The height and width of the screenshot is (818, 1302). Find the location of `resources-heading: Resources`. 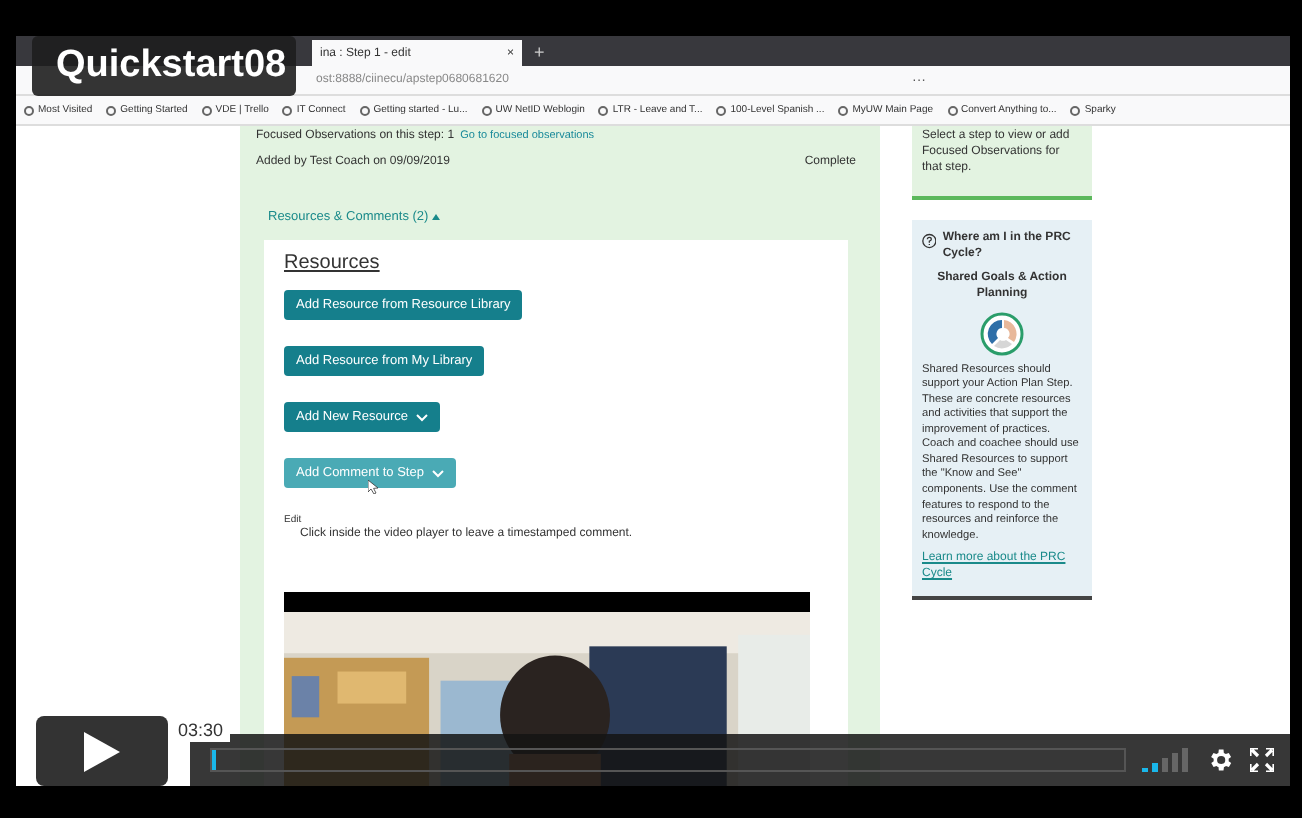

resources-heading: Resources is located at coordinates (333, 263).